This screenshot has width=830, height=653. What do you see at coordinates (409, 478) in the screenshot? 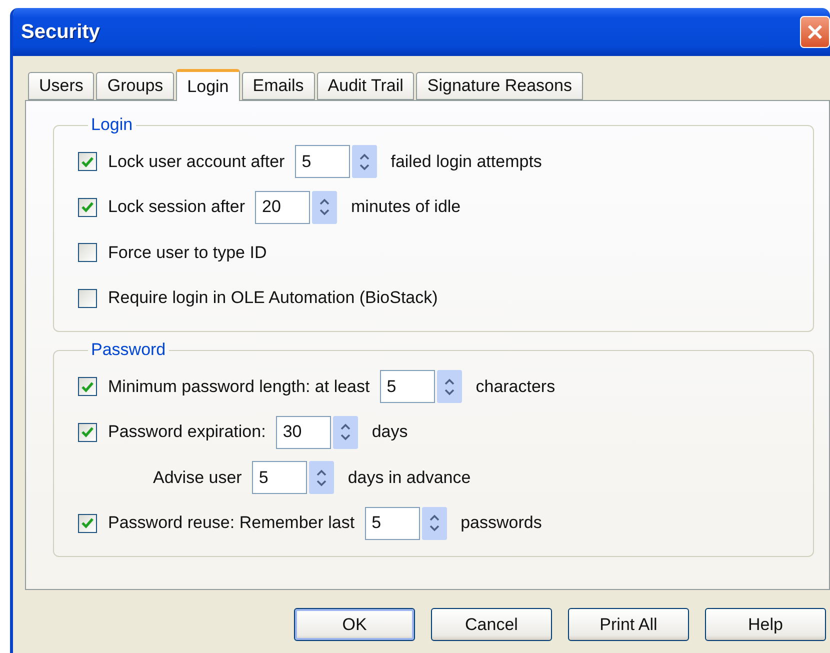
I see `unit-label: days in advance` at bounding box center [409, 478].